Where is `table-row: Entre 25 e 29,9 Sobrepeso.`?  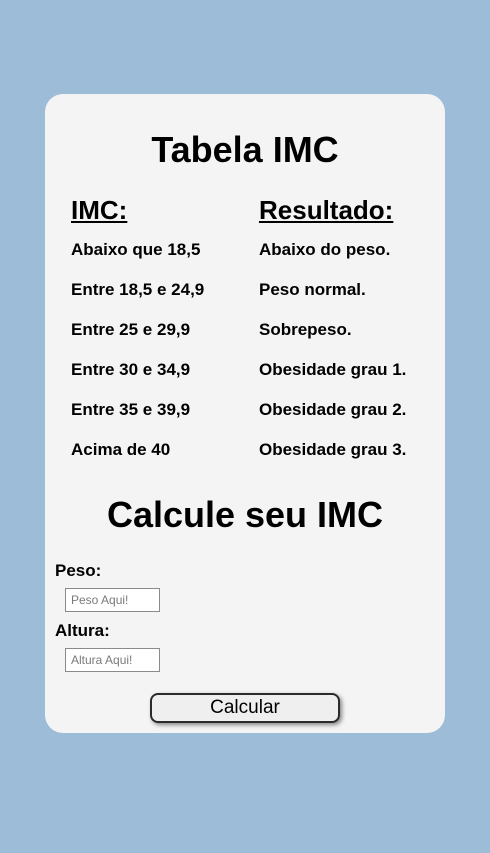 table-row: Entre 25 e 29,9 Sobrepeso. is located at coordinates (245, 340).